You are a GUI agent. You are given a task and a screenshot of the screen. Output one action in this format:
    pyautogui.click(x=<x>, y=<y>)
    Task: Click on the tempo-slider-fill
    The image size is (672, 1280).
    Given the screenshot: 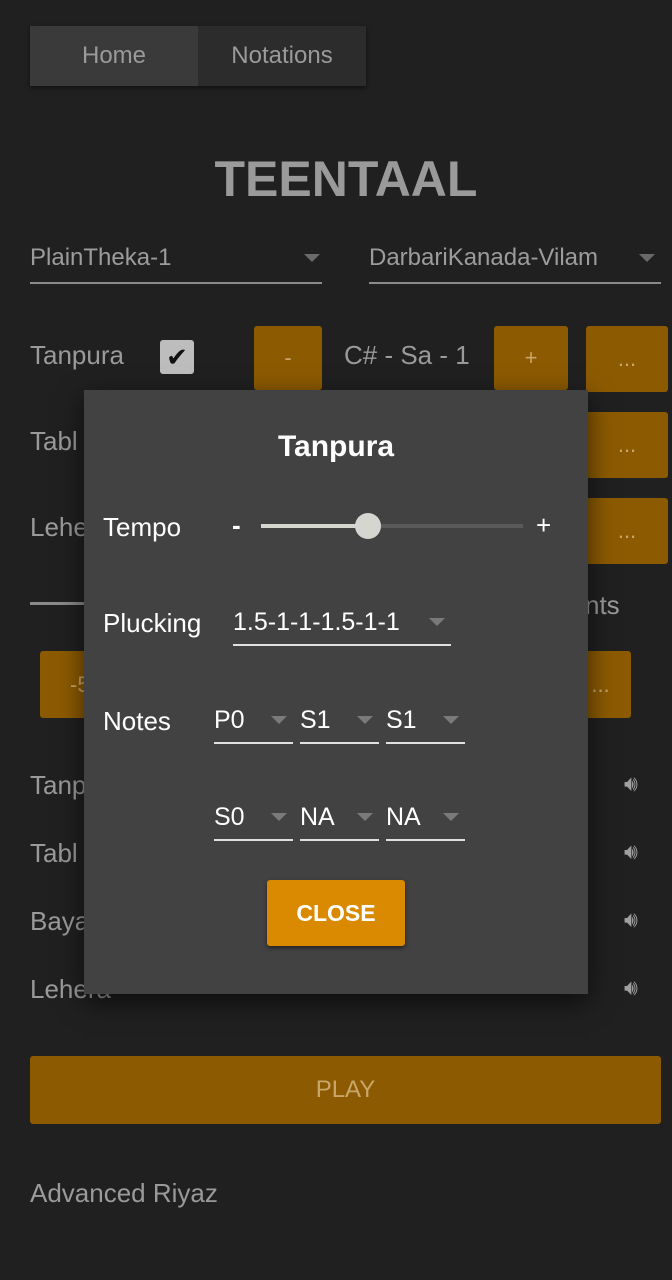 What is the action you would take?
    pyautogui.click(x=315, y=526)
    